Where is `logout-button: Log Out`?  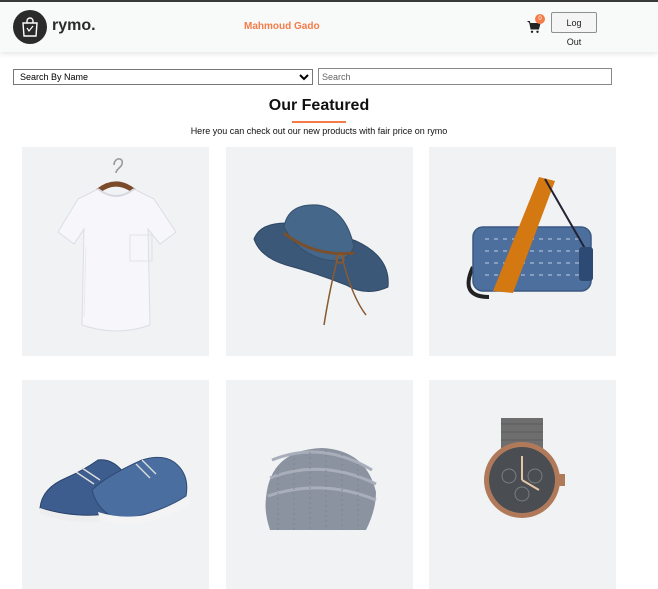
logout-button: Log Out is located at coordinates (574, 29).